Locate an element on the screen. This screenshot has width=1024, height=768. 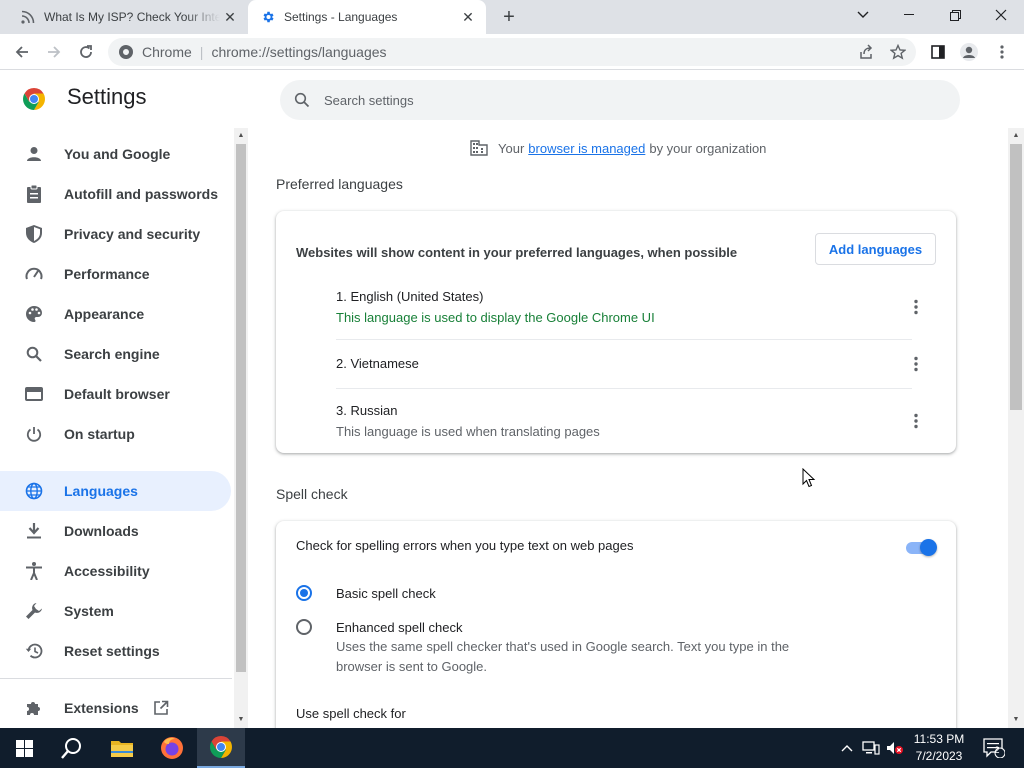
forward-button is located at coordinates (54, 52).